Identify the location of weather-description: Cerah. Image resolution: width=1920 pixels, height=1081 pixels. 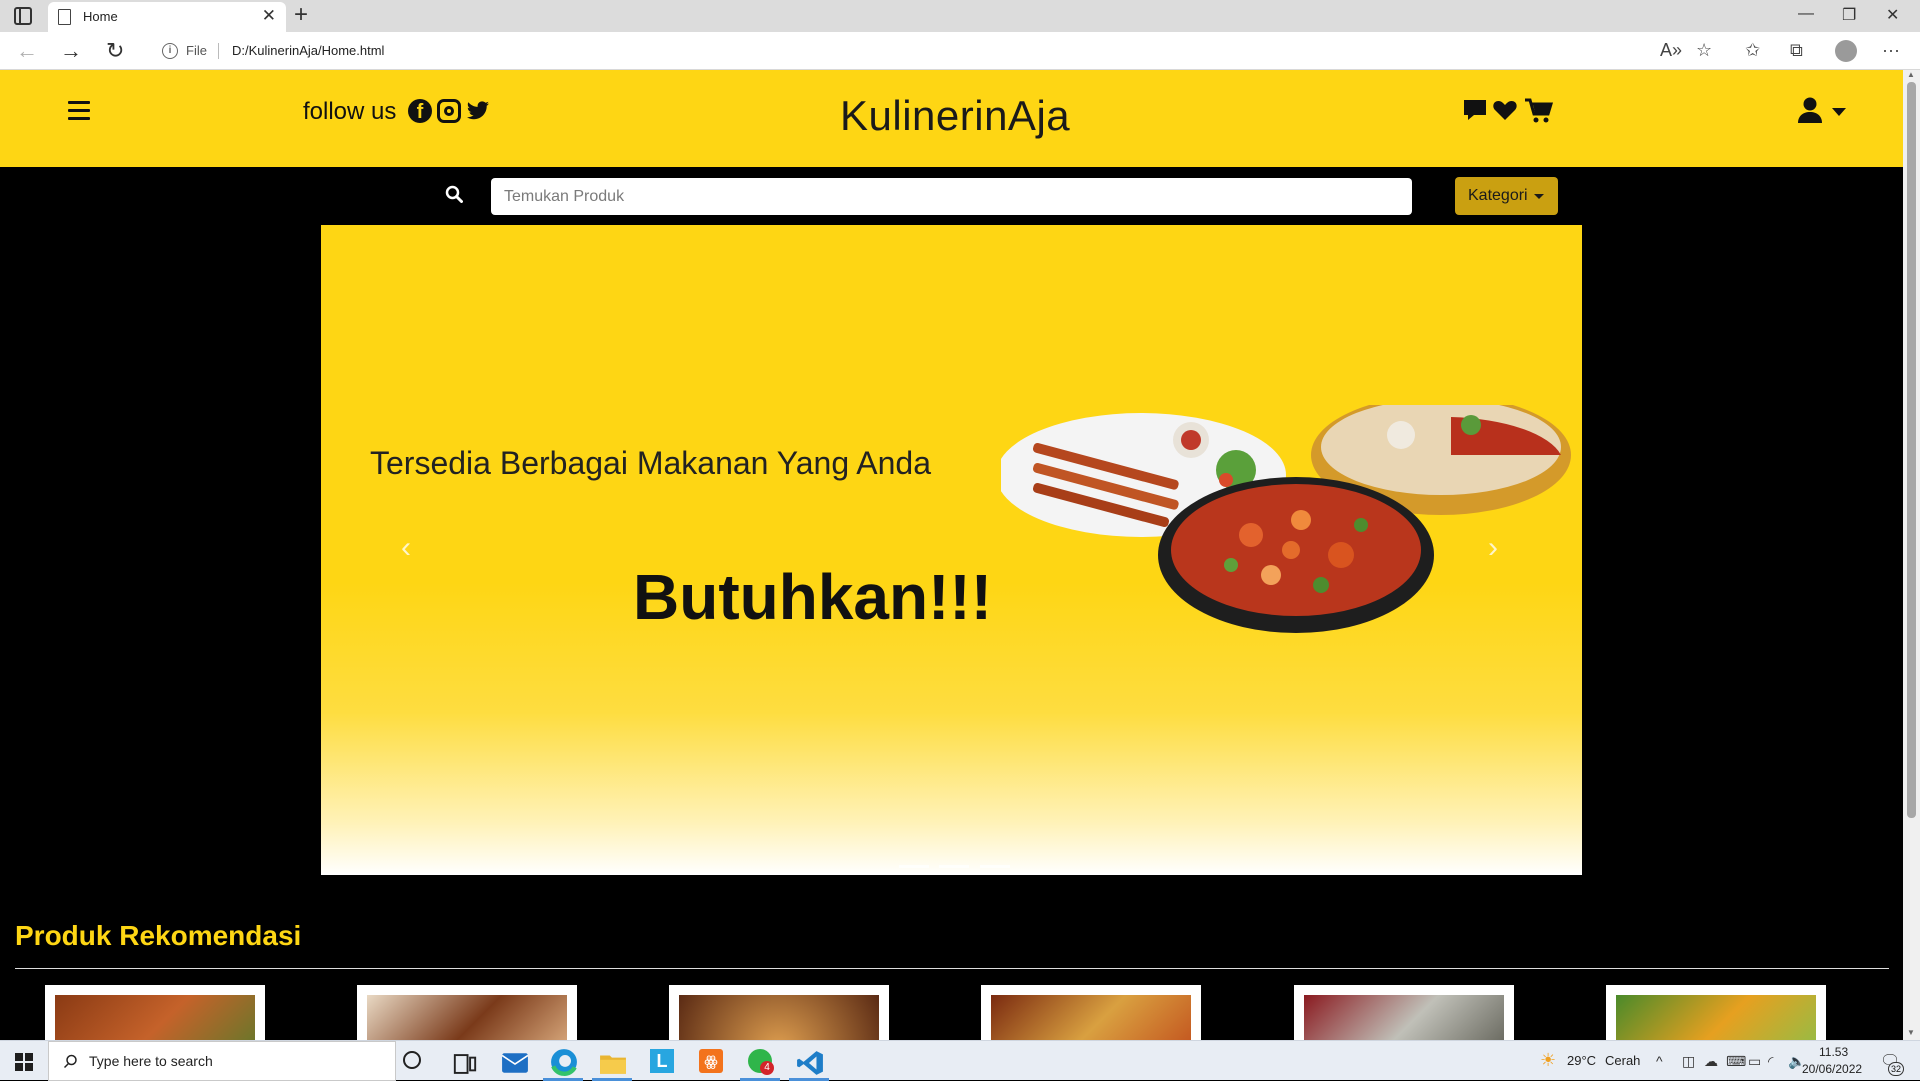
(1622, 1060).